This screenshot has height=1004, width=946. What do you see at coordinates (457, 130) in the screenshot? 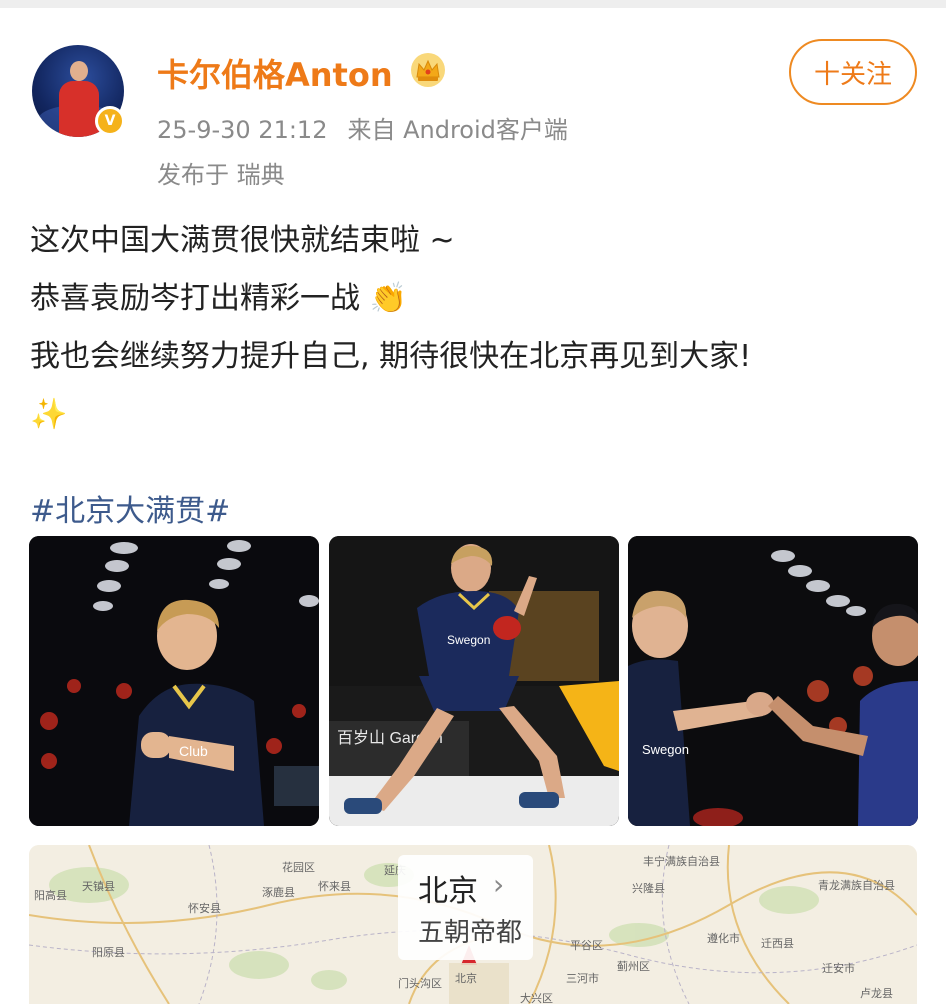
I see `post-source: 来自 Android客户端` at bounding box center [457, 130].